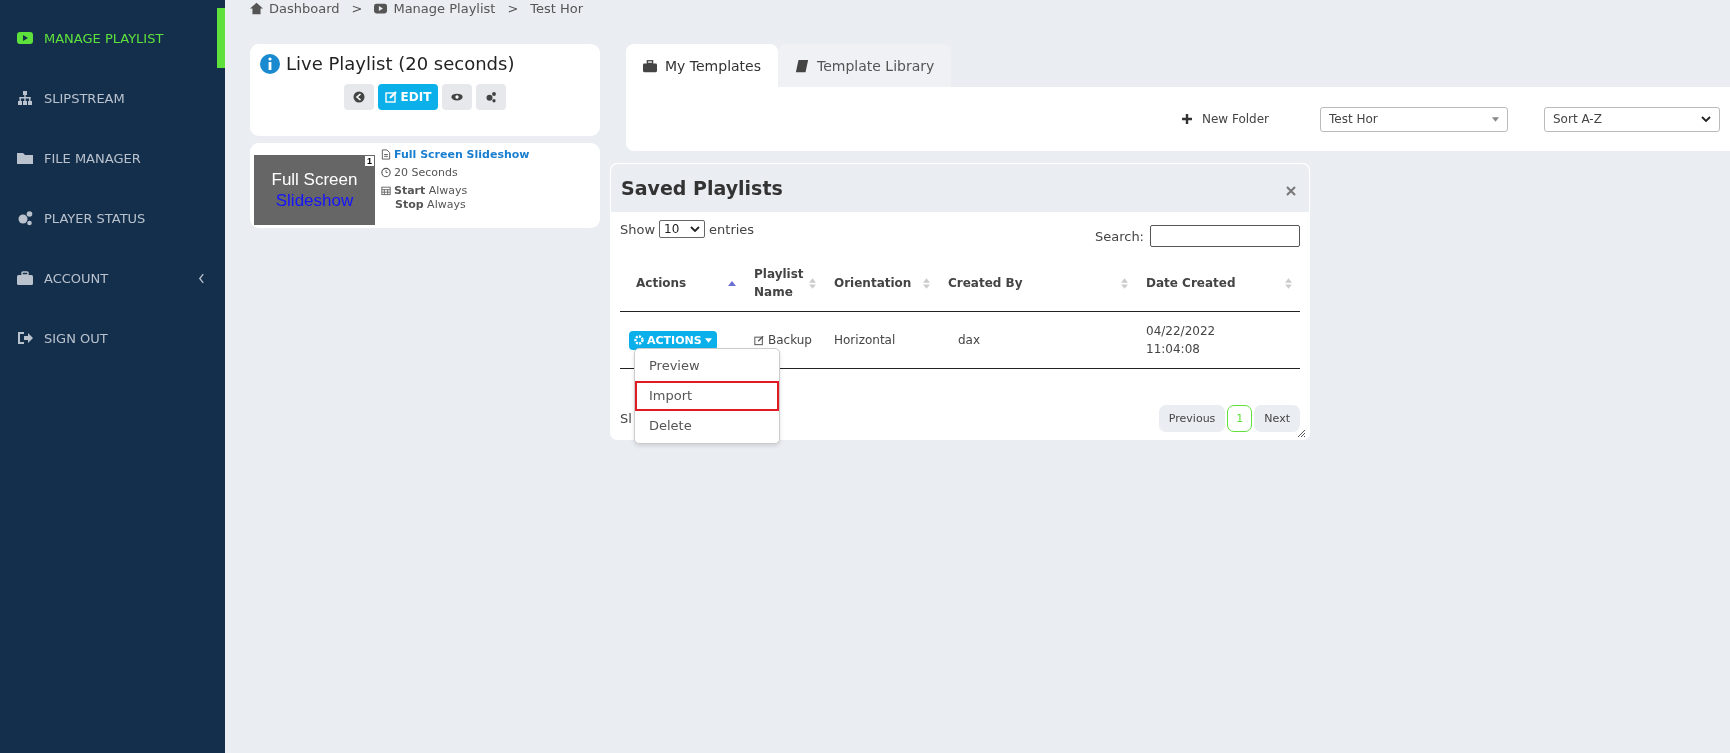 This screenshot has height=753, width=1730. I want to click on breadcrumb-link: Dashboard, so click(304, 8).